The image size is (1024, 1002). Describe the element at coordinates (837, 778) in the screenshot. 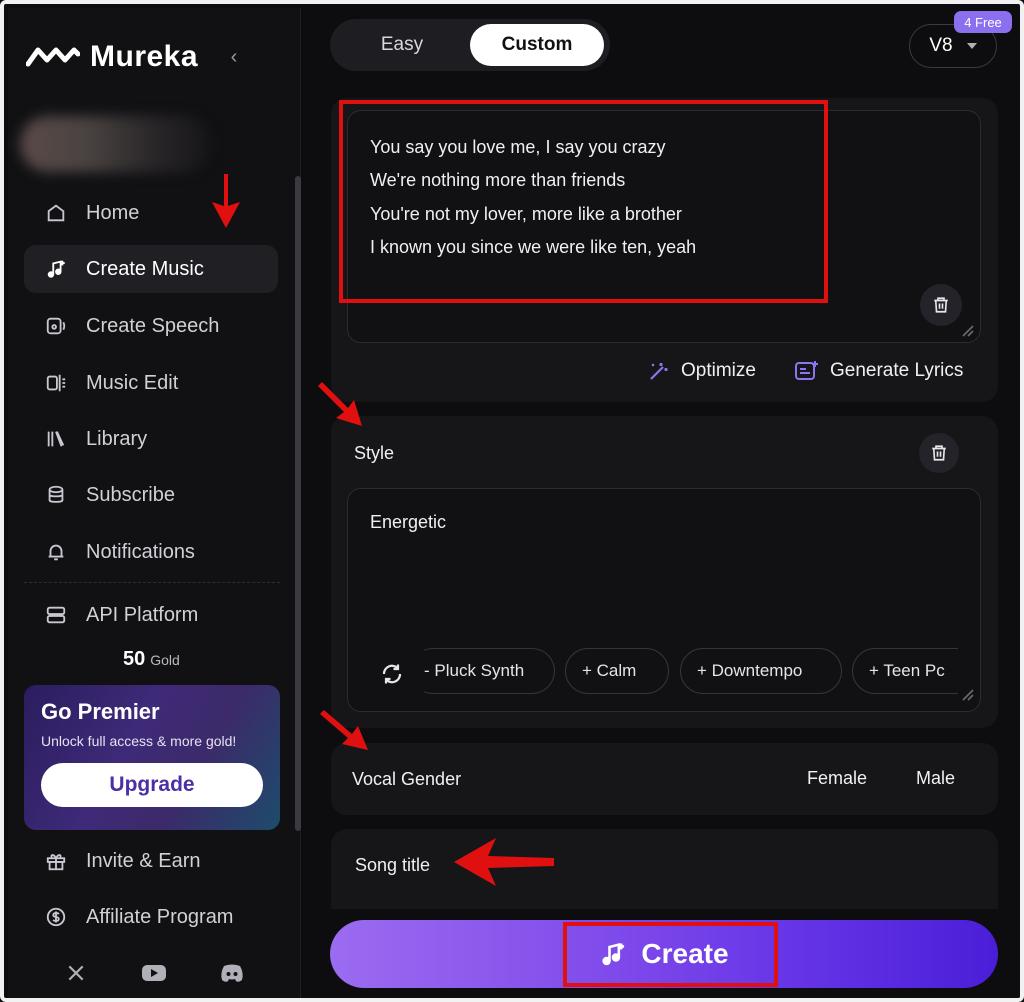

I see `vocal-female-option: Female` at that location.